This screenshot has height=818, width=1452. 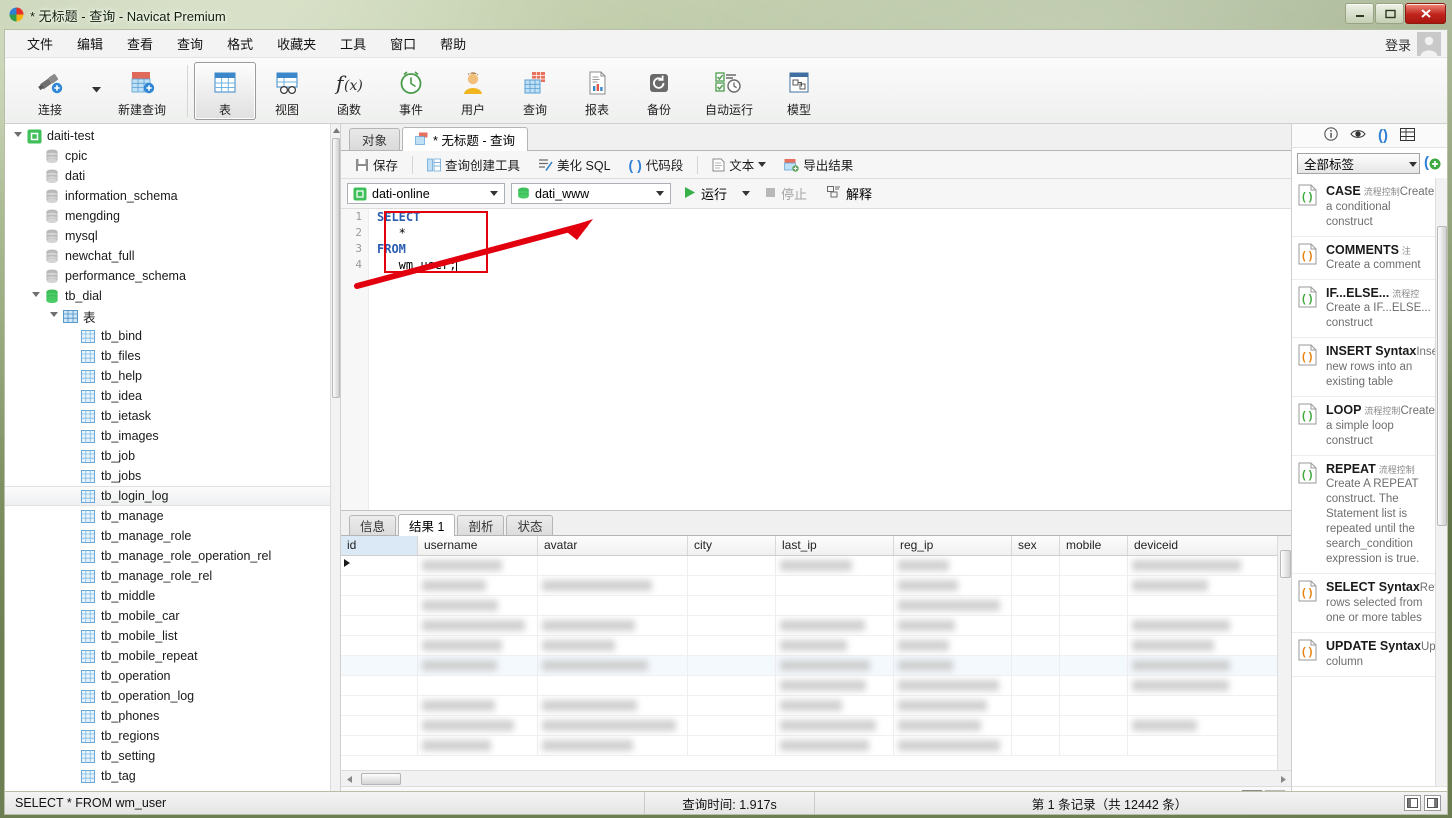 What do you see at coordinates (403, 43) in the screenshot?
I see `menu-window: 窗口` at bounding box center [403, 43].